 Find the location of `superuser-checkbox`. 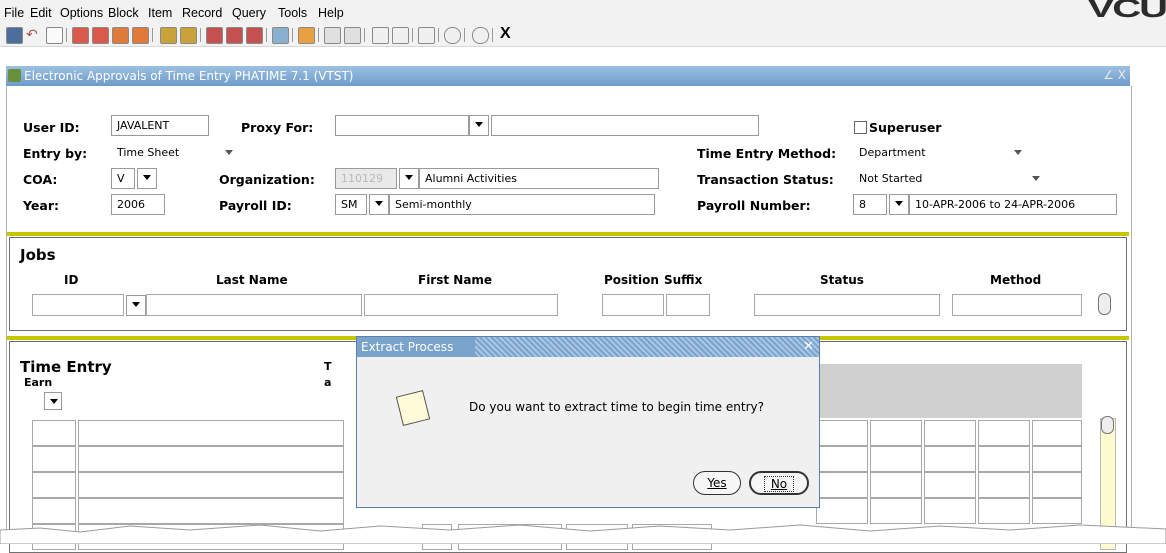

superuser-checkbox is located at coordinates (860, 127).